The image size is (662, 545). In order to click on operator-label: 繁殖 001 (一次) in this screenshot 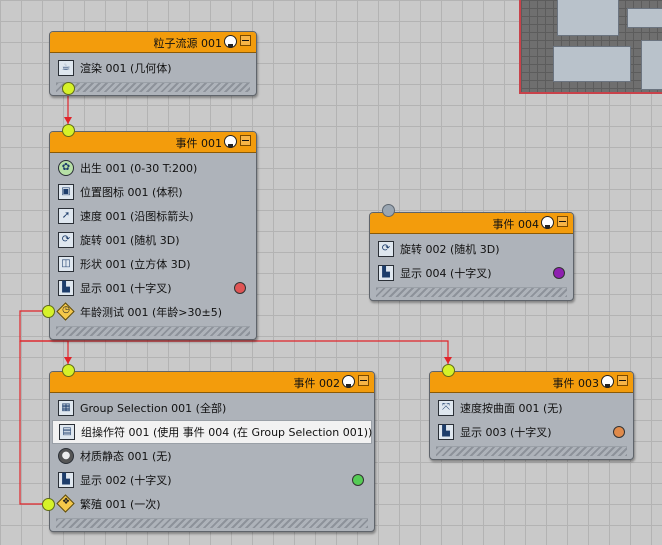, I will do `click(120, 504)`.